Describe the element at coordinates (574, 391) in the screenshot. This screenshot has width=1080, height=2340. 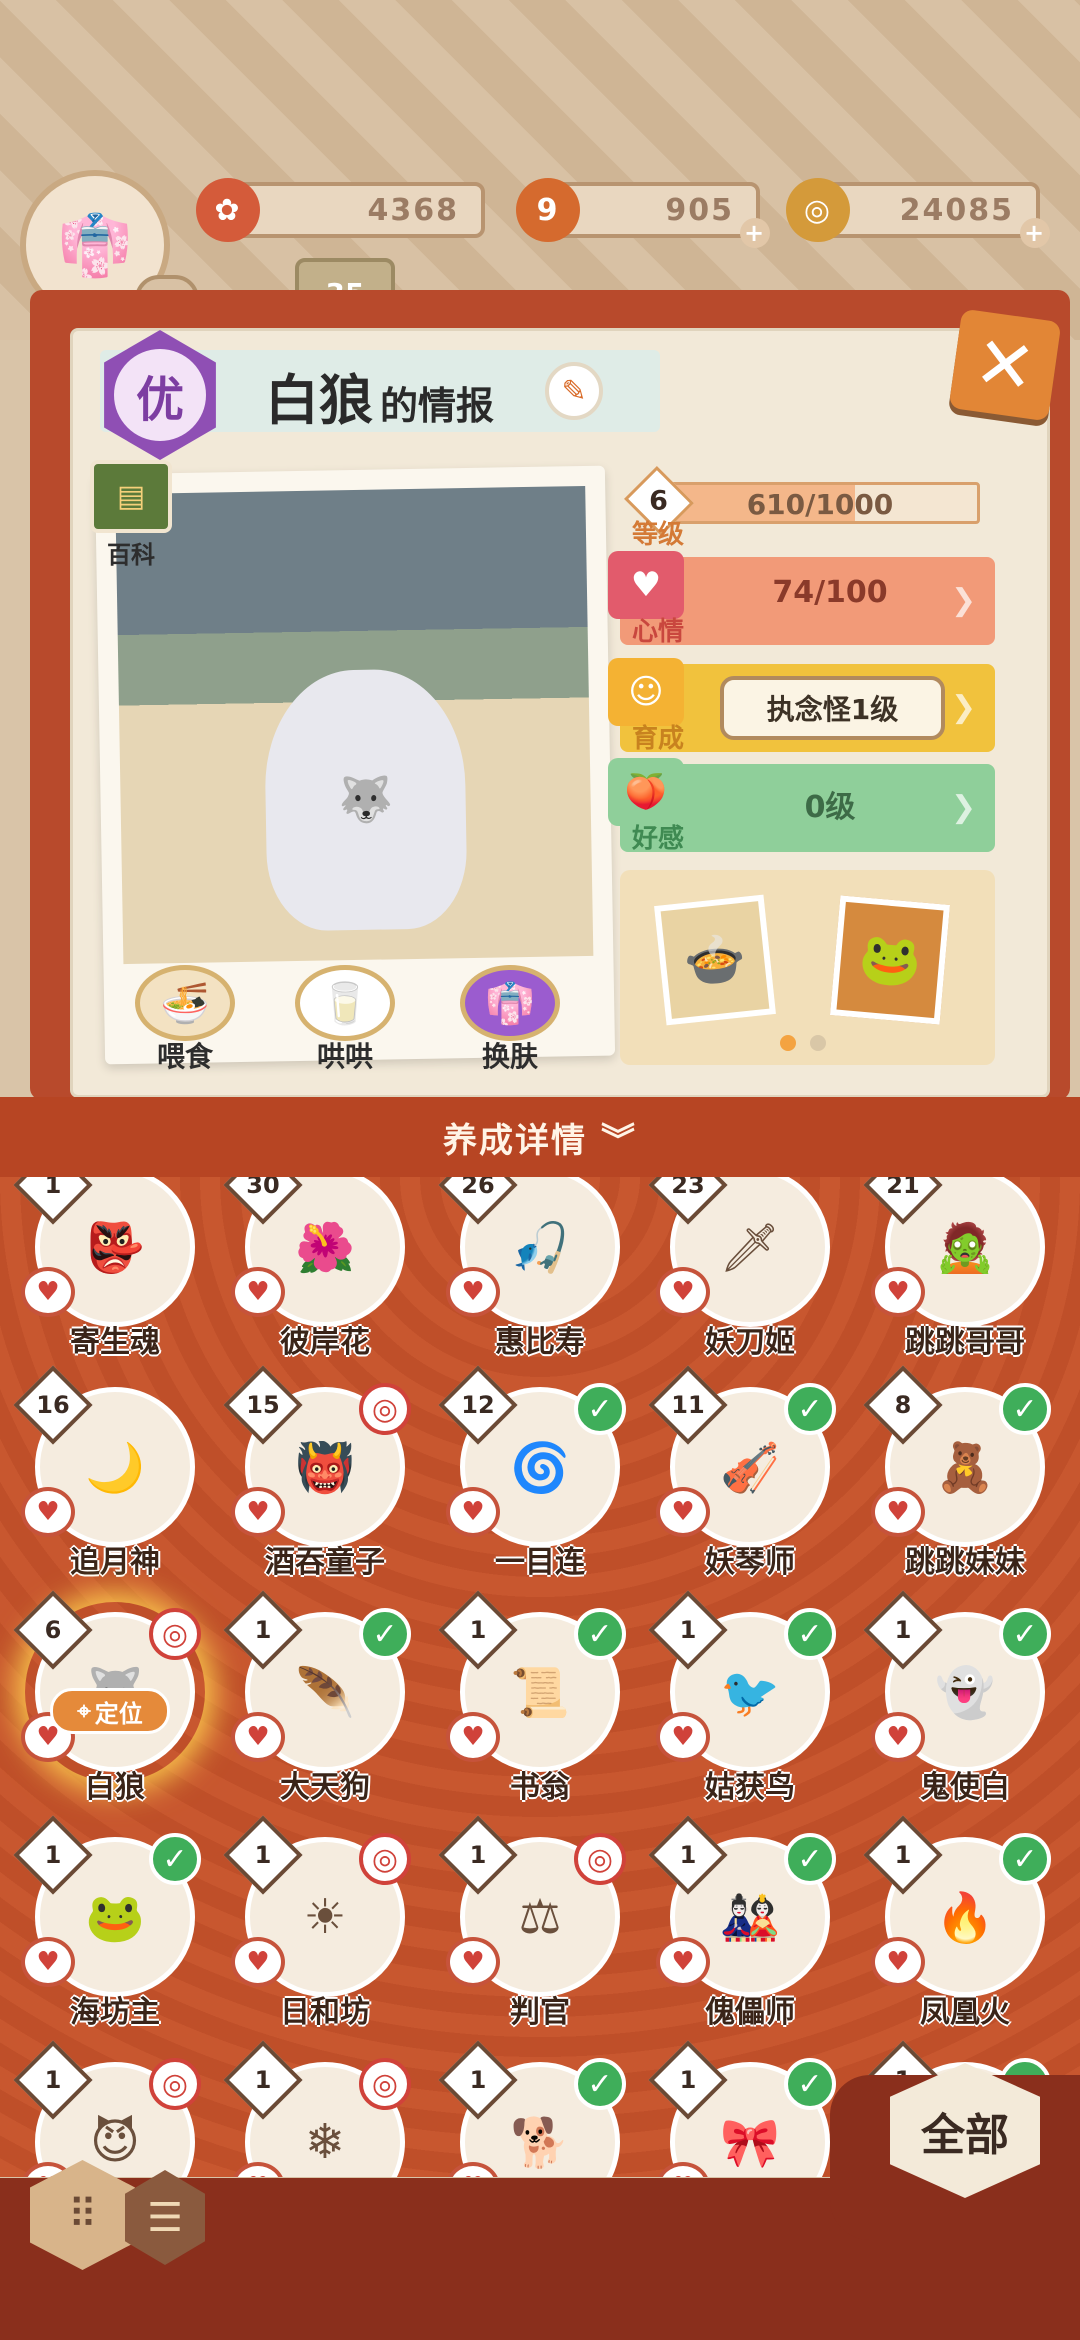
I see `edit-icon: ✎` at that location.